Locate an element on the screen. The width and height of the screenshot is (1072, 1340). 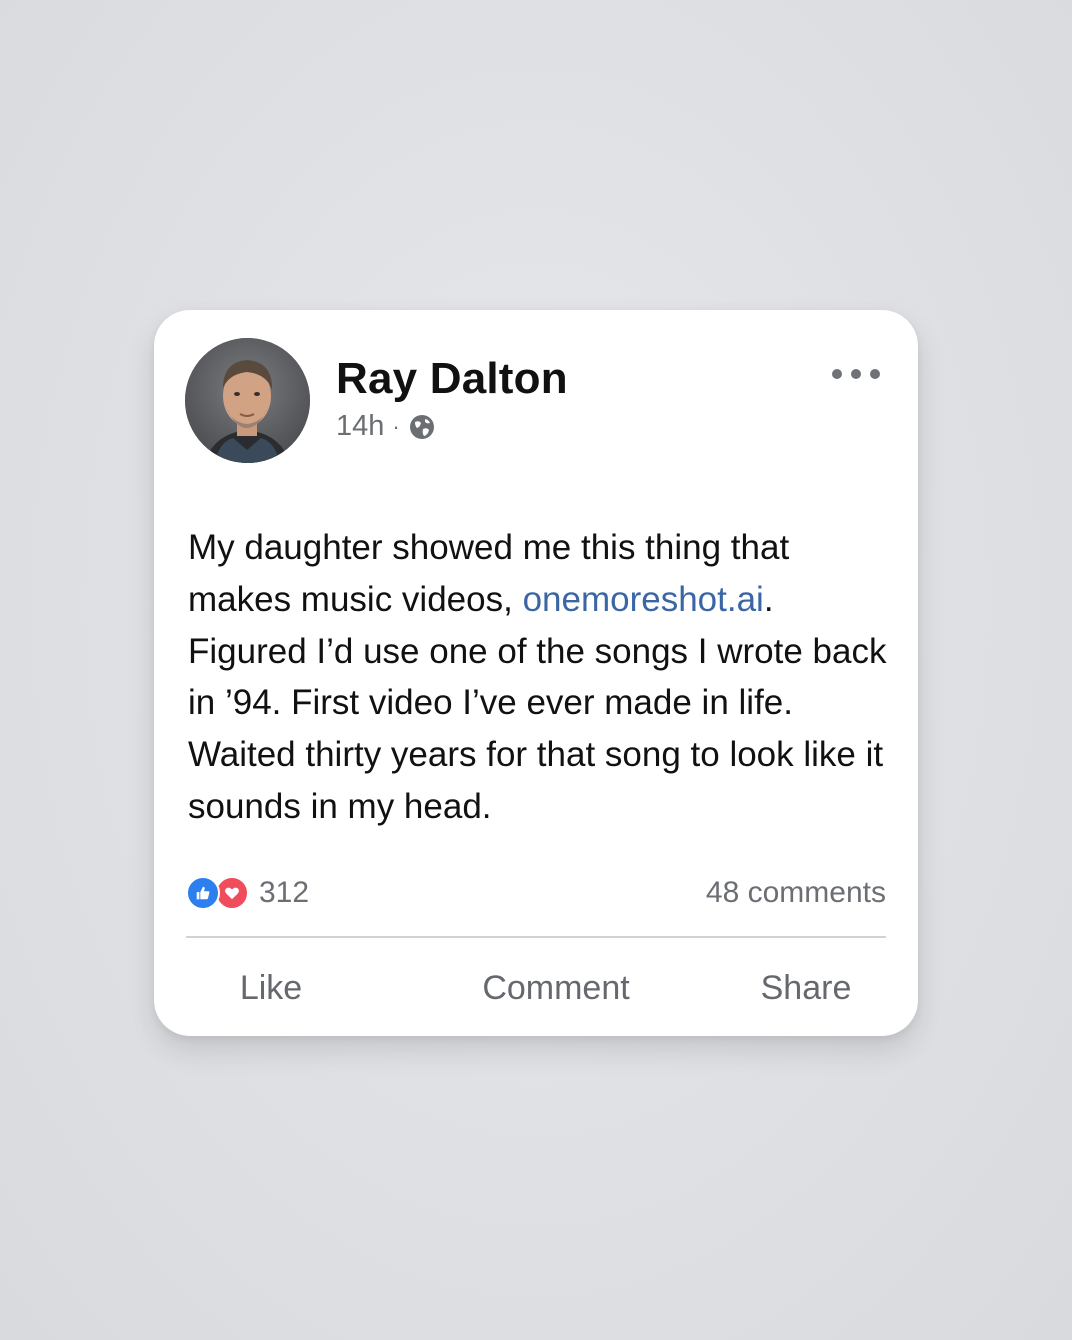
post-meta: 14h · is located at coordinates (386, 426).